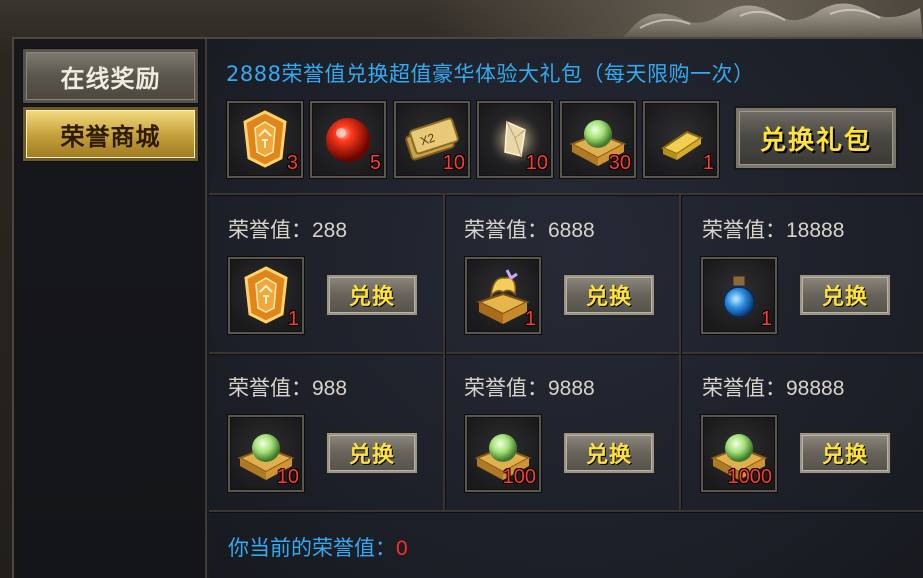 Image resolution: width=923 pixels, height=578 pixels. What do you see at coordinates (266, 453) in the screenshot?
I see `shop-item-slot: 10` at bounding box center [266, 453].